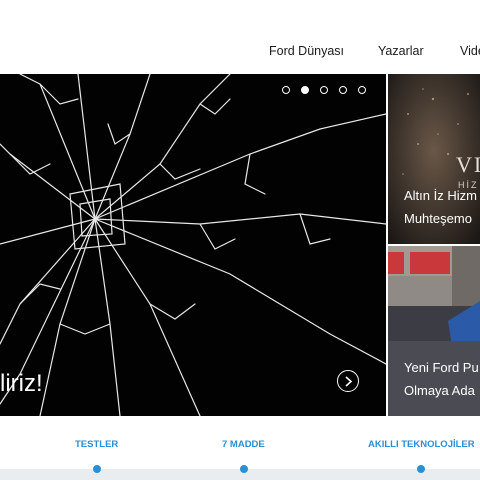  I want to click on card-logo-text: VI, so click(468, 164).